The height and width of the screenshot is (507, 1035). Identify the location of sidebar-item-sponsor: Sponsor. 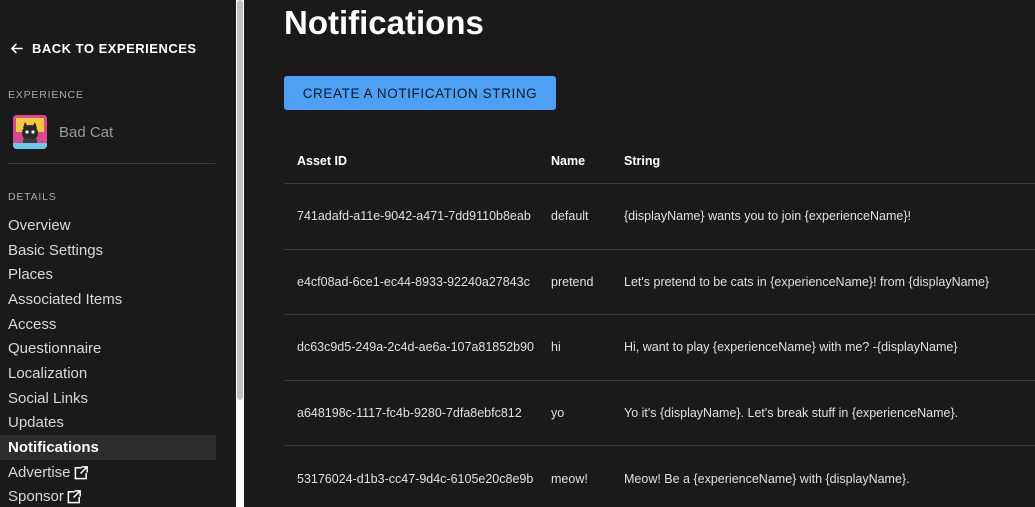
(108, 496).